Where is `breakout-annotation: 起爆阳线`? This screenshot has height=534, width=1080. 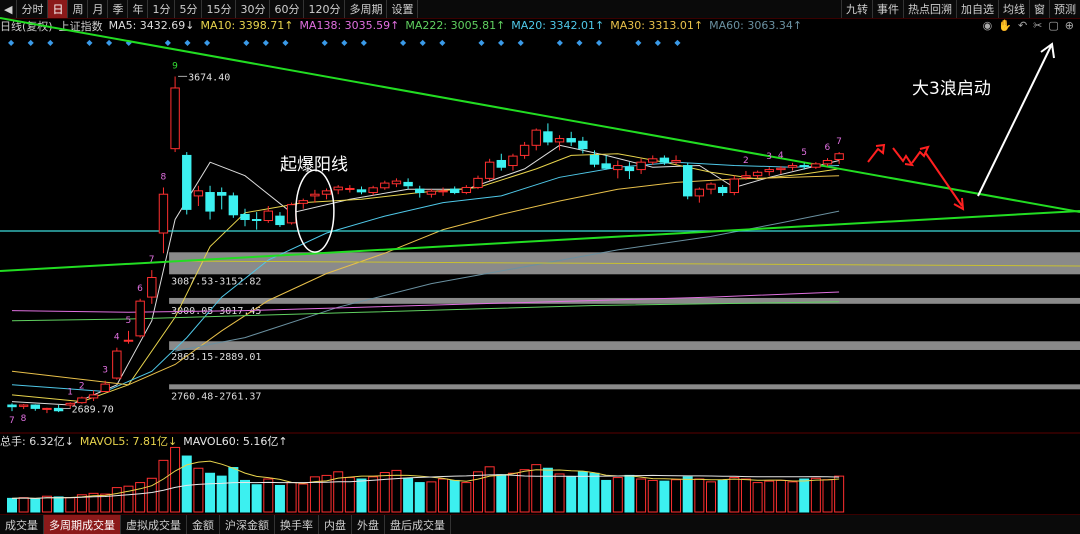
breakout-annotation: 起爆阳线 is located at coordinates (314, 165).